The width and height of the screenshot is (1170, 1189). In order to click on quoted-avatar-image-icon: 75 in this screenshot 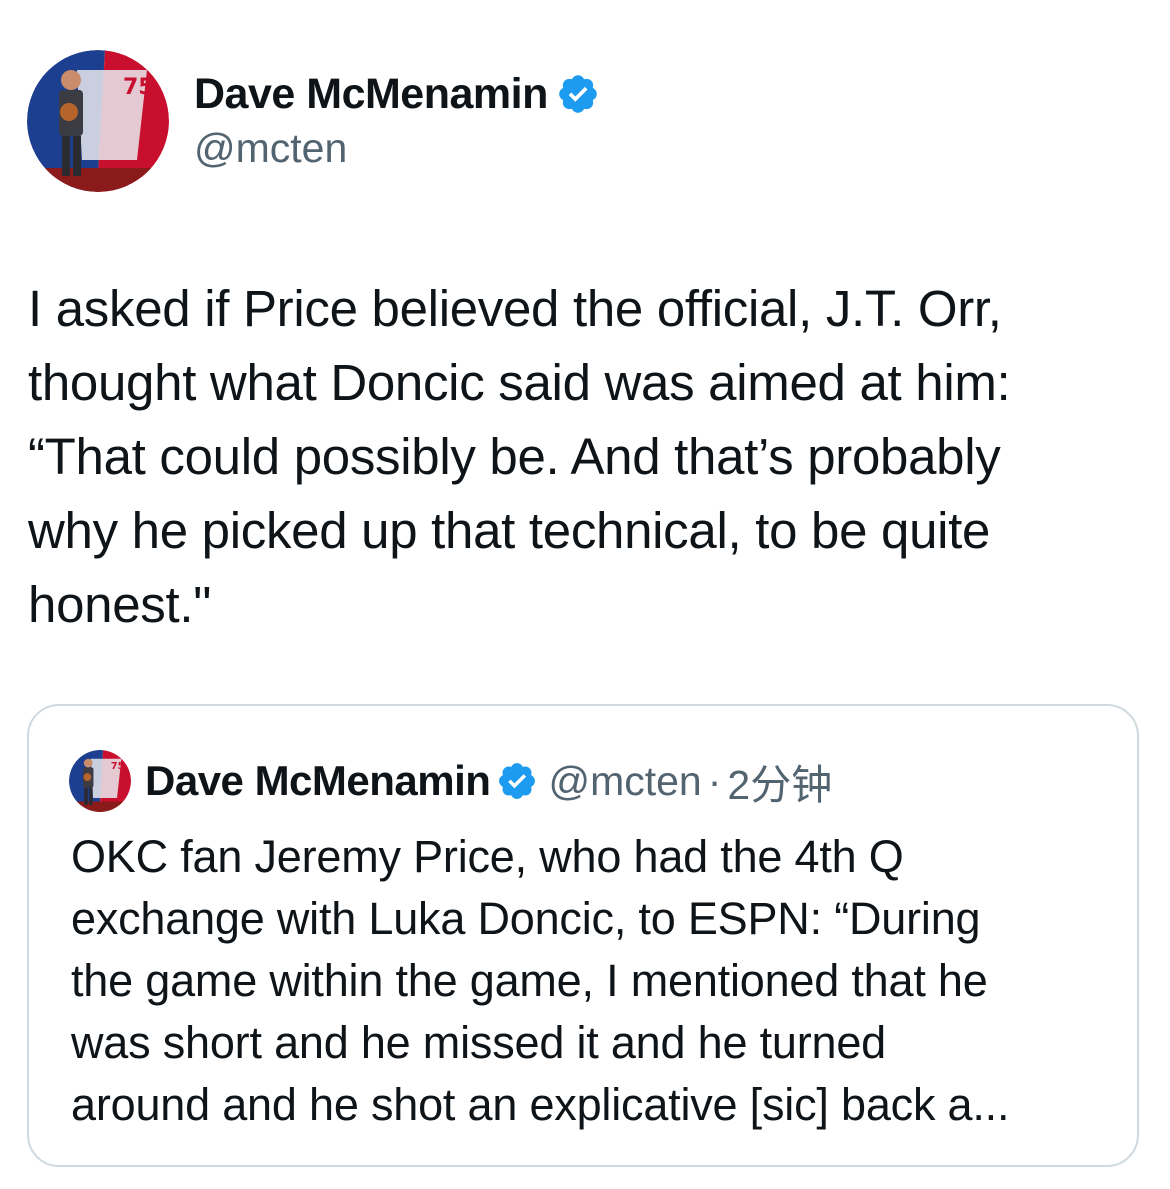, I will do `click(100, 781)`.